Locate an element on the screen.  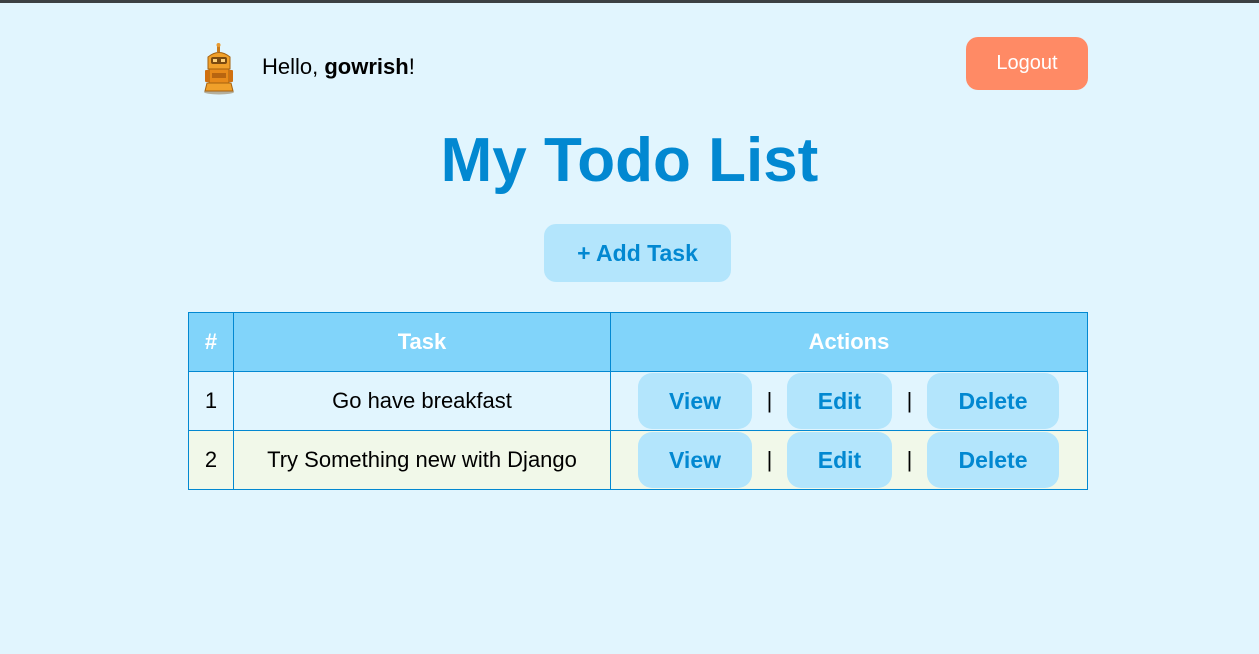
task-title: Try Something new with Django is located at coordinates (422, 460).